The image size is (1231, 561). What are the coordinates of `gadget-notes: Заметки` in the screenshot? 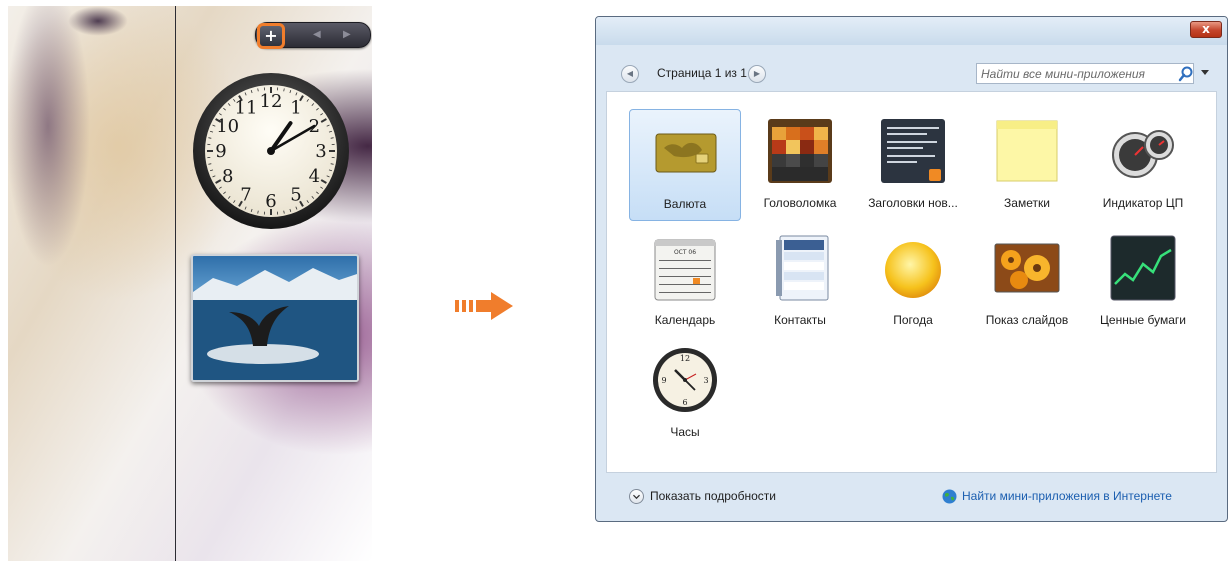 It's located at (1027, 165).